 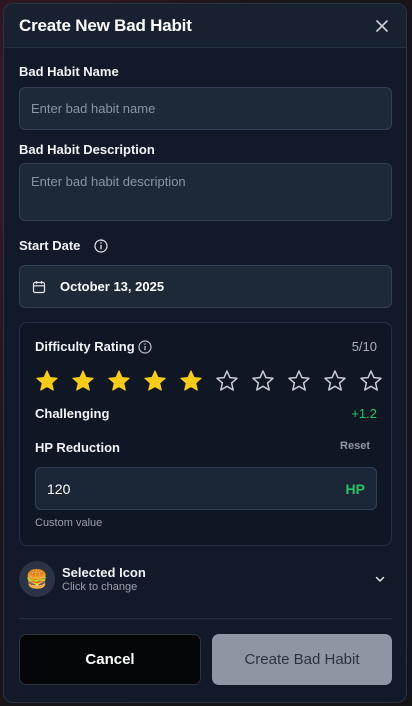 What do you see at coordinates (145, 347) in the screenshot?
I see `difficulty-info-icon` at bounding box center [145, 347].